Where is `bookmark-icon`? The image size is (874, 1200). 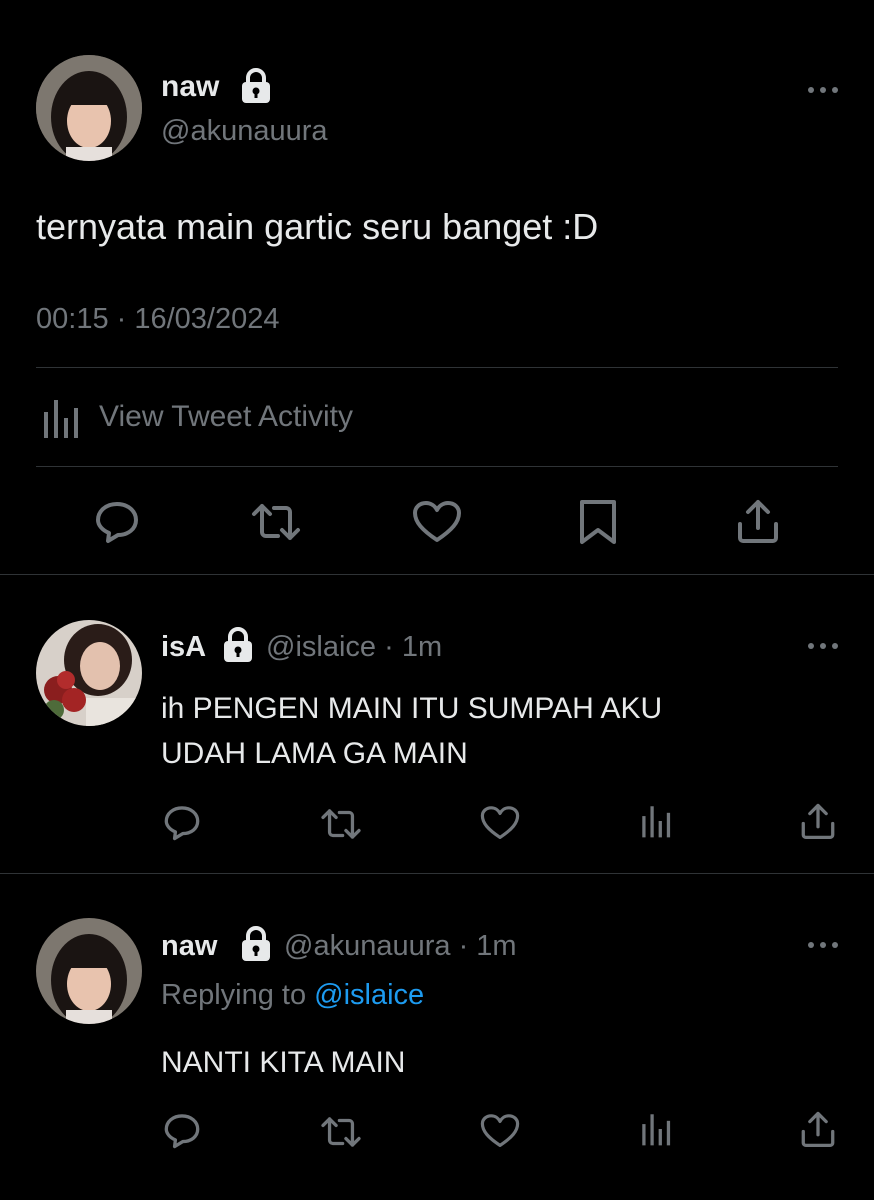 bookmark-icon is located at coordinates (598, 522).